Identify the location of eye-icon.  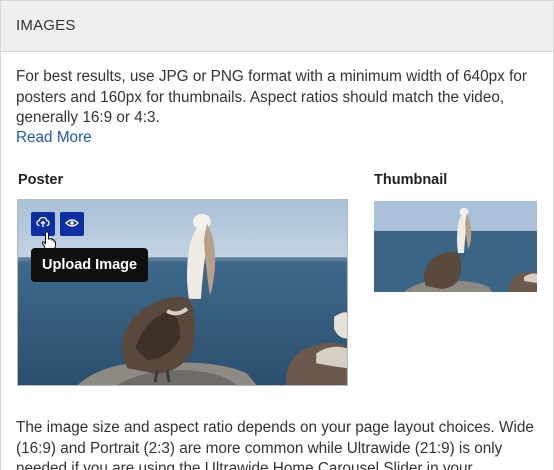
(72, 224).